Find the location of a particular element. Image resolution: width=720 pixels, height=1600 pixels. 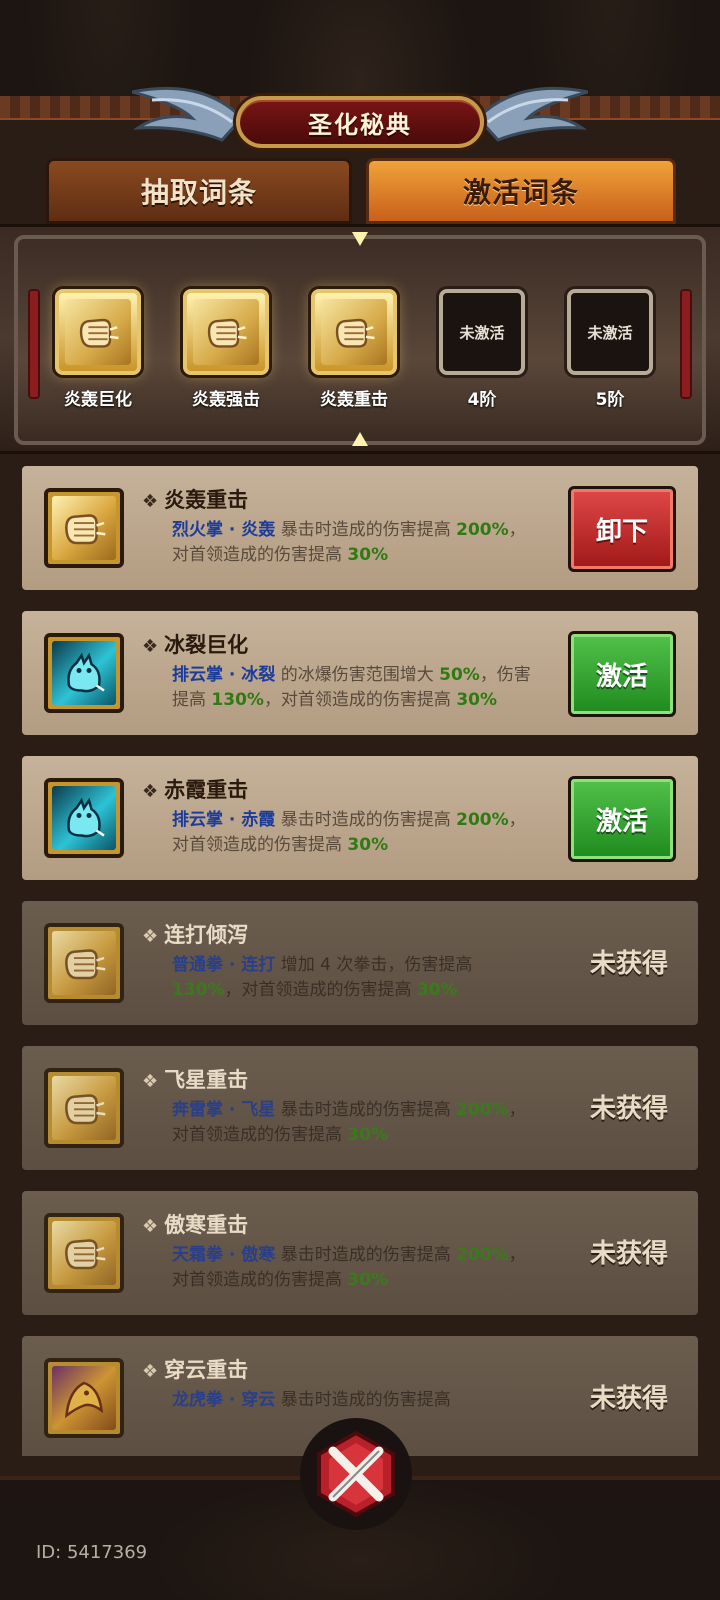

skill-name: 龙虎拳 · 穿云 is located at coordinates (224, 1400).